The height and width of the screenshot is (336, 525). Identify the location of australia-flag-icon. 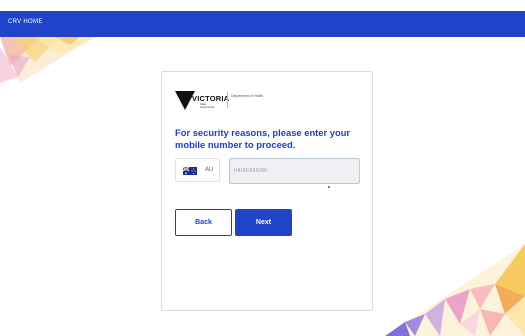
(190, 171).